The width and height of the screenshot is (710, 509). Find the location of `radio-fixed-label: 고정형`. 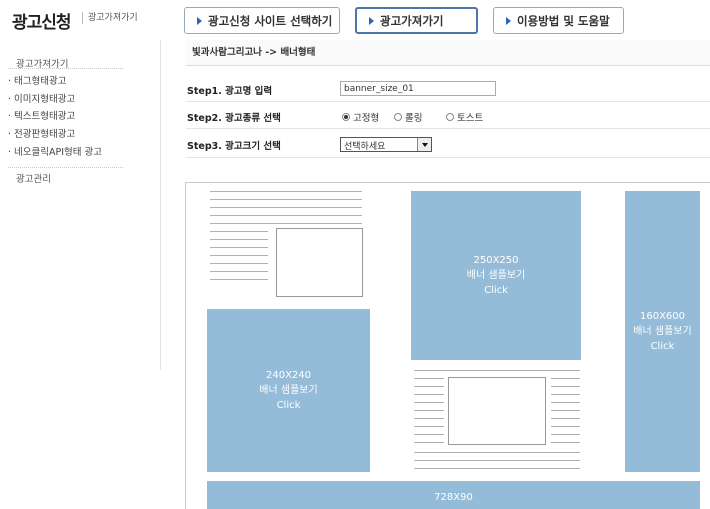

radio-fixed-label: 고정형 is located at coordinates (366, 118).